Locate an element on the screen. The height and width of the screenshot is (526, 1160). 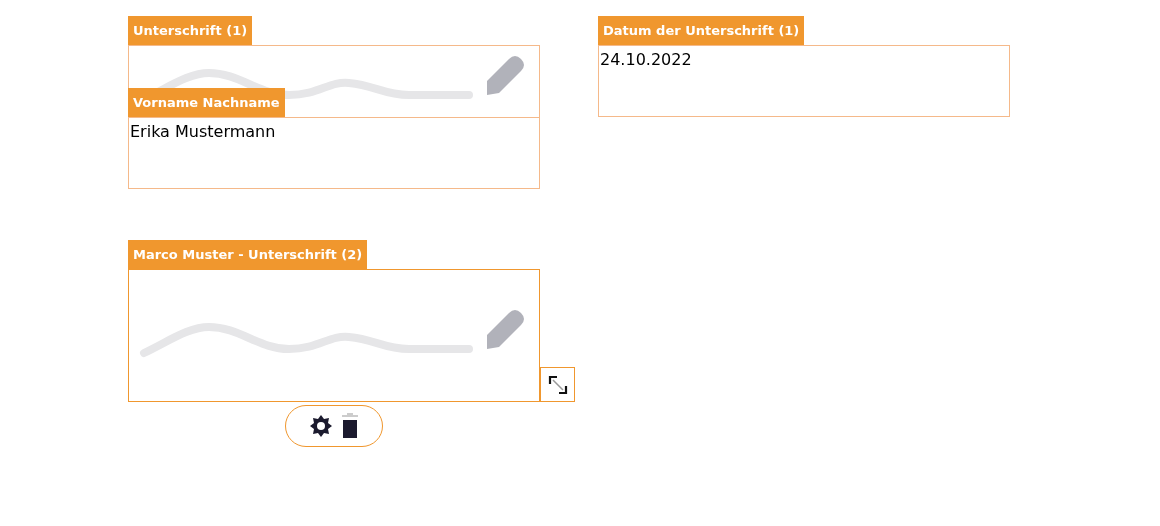
trash-icon is located at coordinates (350, 426).